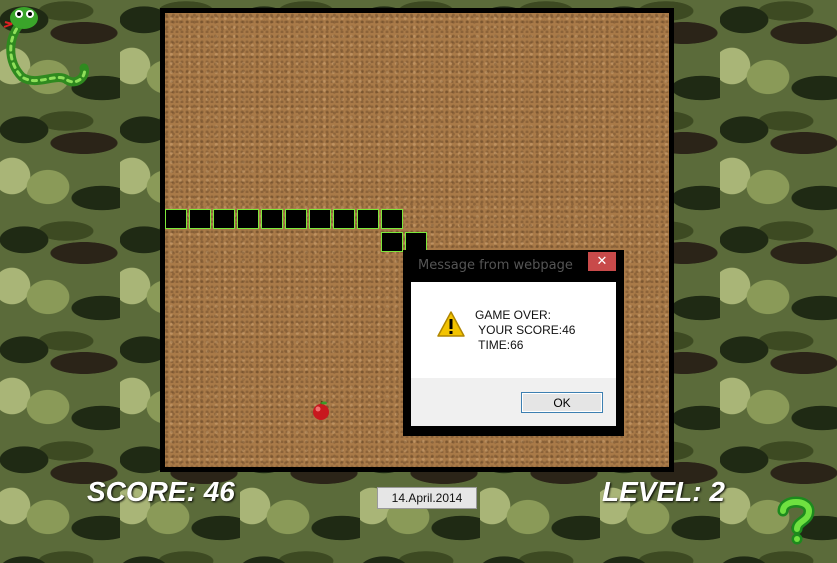 This screenshot has width=837, height=563. What do you see at coordinates (219, 491) in the screenshot?
I see `score-value: 46` at bounding box center [219, 491].